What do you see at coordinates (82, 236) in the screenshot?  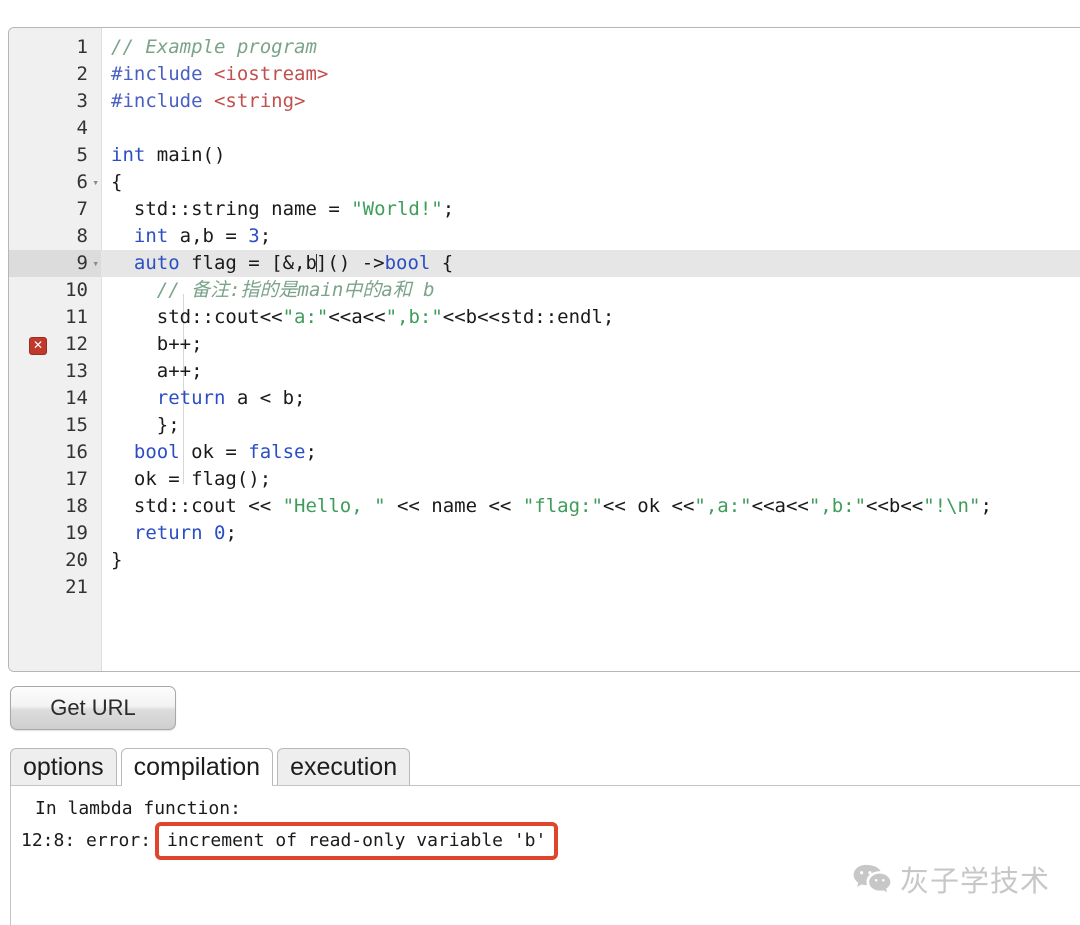 I see `line-number: 8` at bounding box center [82, 236].